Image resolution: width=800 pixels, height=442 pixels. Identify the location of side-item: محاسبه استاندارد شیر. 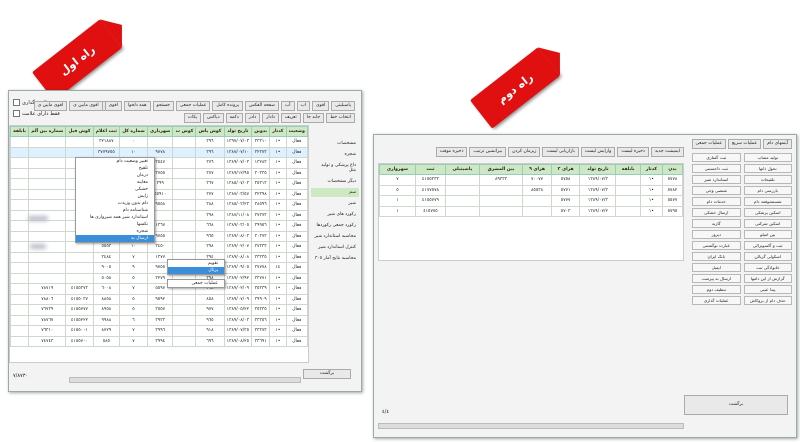
(335, 236).